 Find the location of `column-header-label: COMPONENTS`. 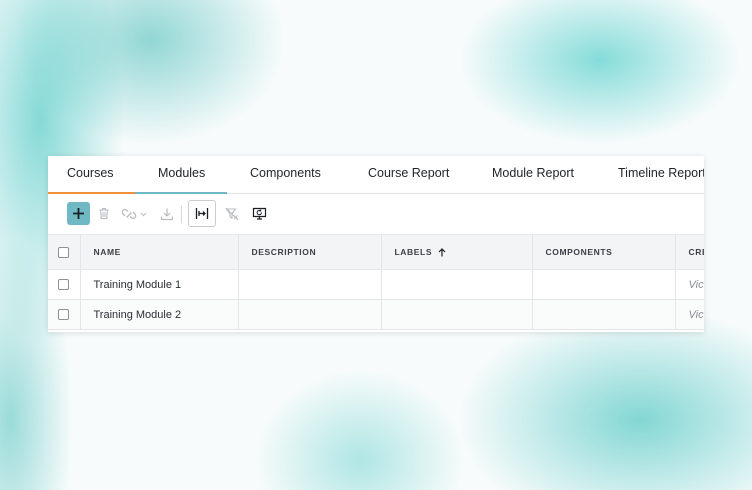

column-header-label: COMPONENTS is located at coordinates (579, 252).